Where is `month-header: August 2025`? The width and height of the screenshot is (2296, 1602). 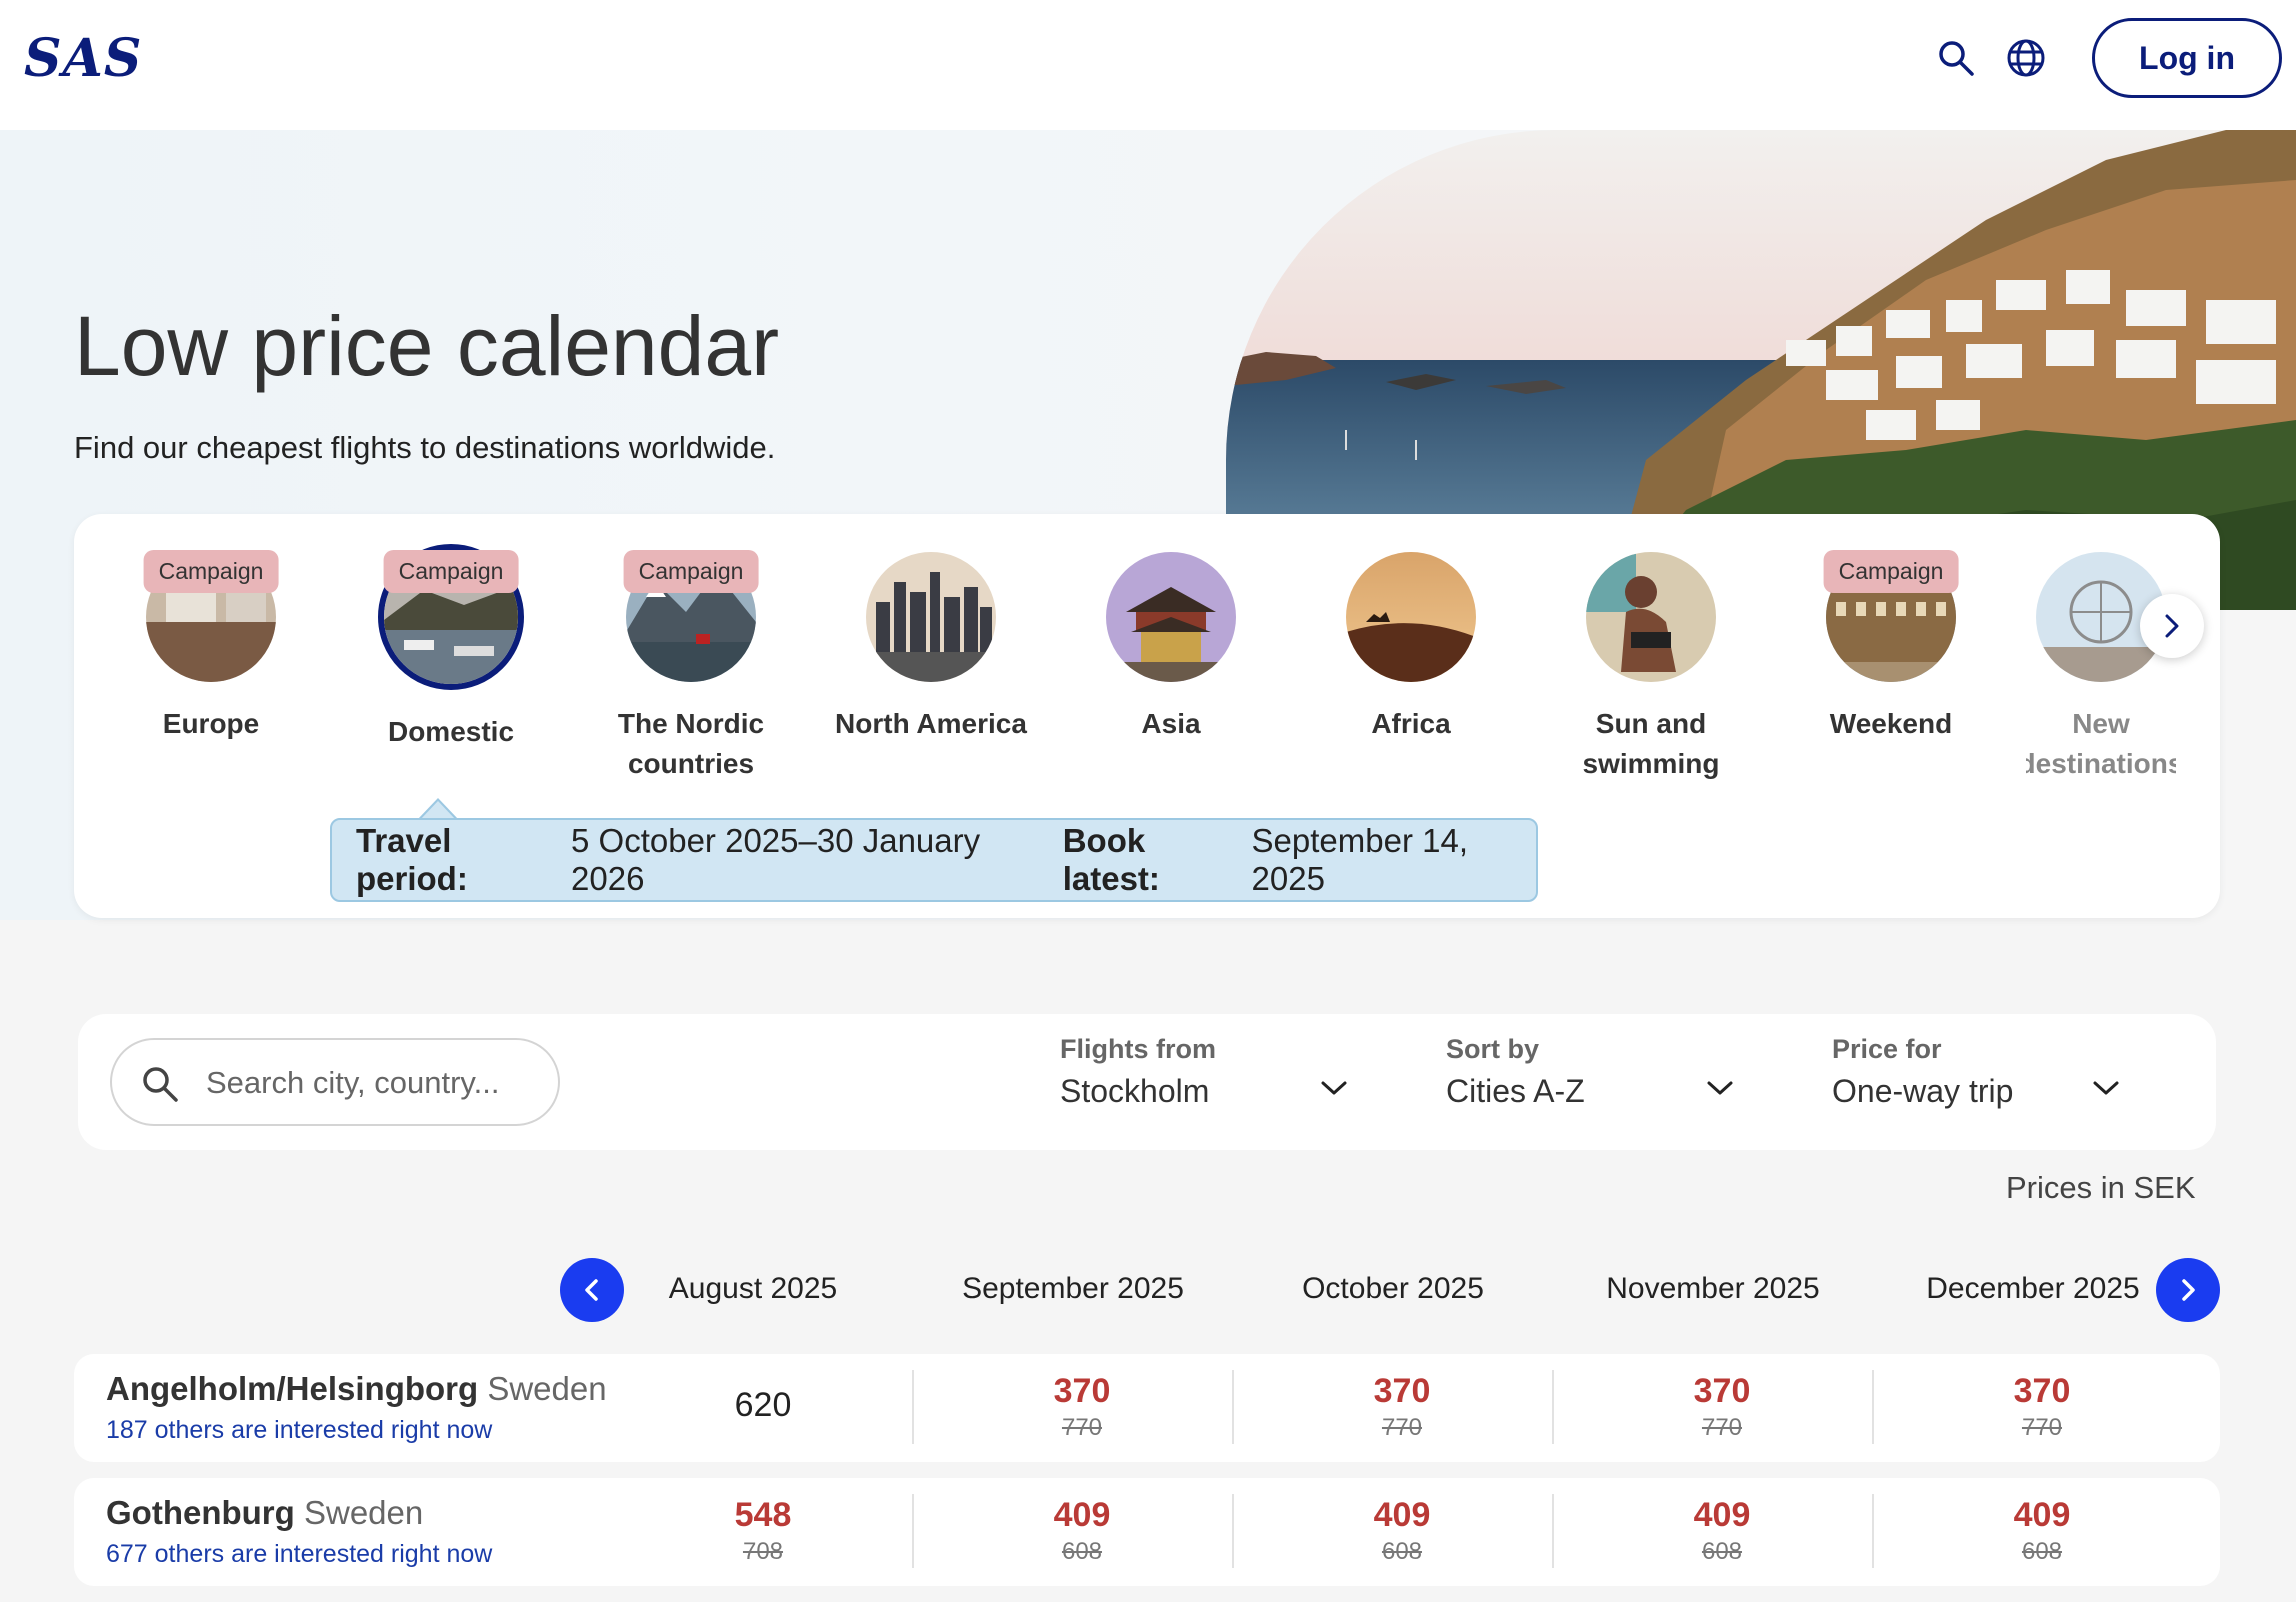 month-header: August 2025 is located at coordinates (753, 1288).